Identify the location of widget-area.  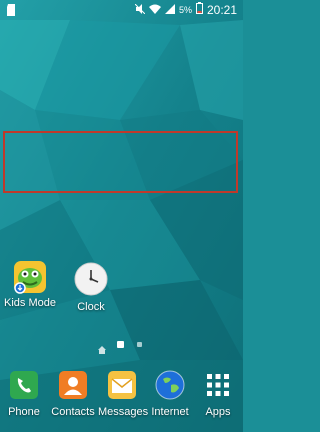
(120, 162).